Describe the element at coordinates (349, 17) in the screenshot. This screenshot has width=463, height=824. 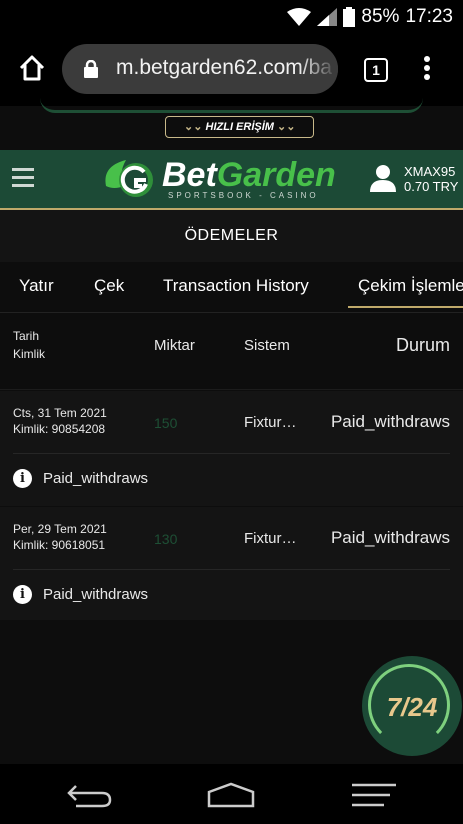
I see `battery-icon` at that location.